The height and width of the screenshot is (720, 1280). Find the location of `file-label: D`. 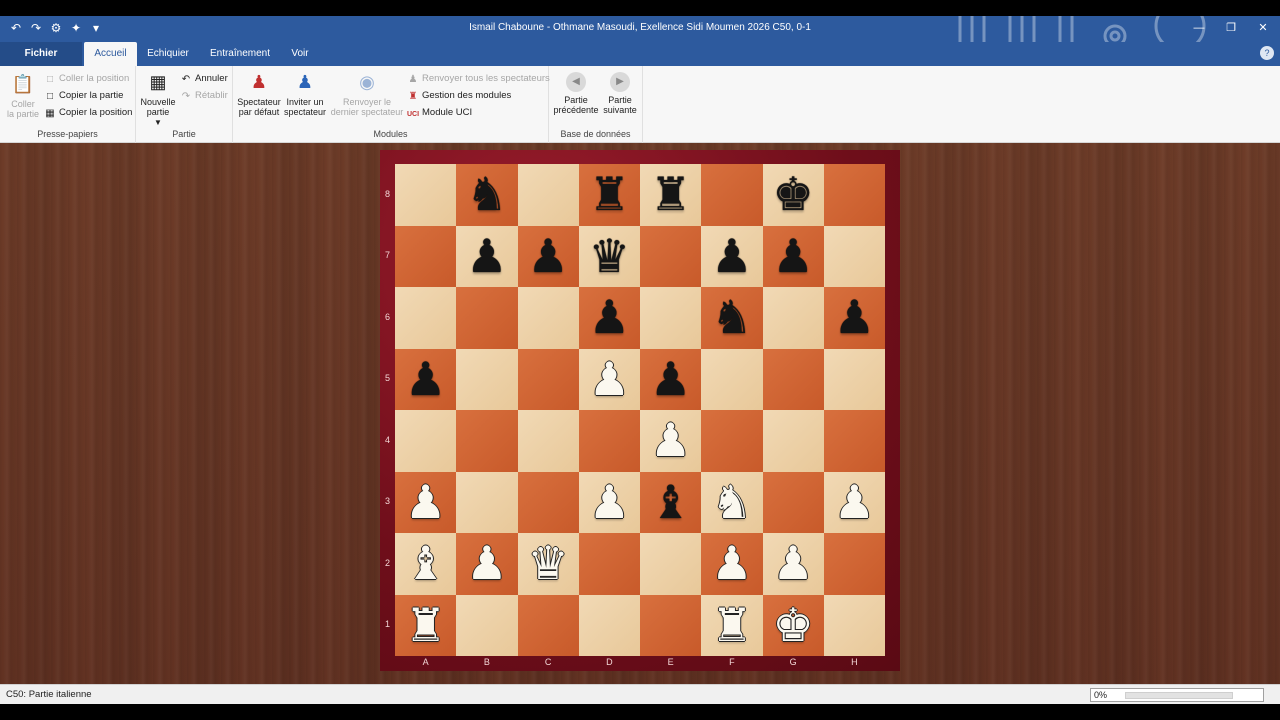

file-label: D is located at coordinates (609, 662).